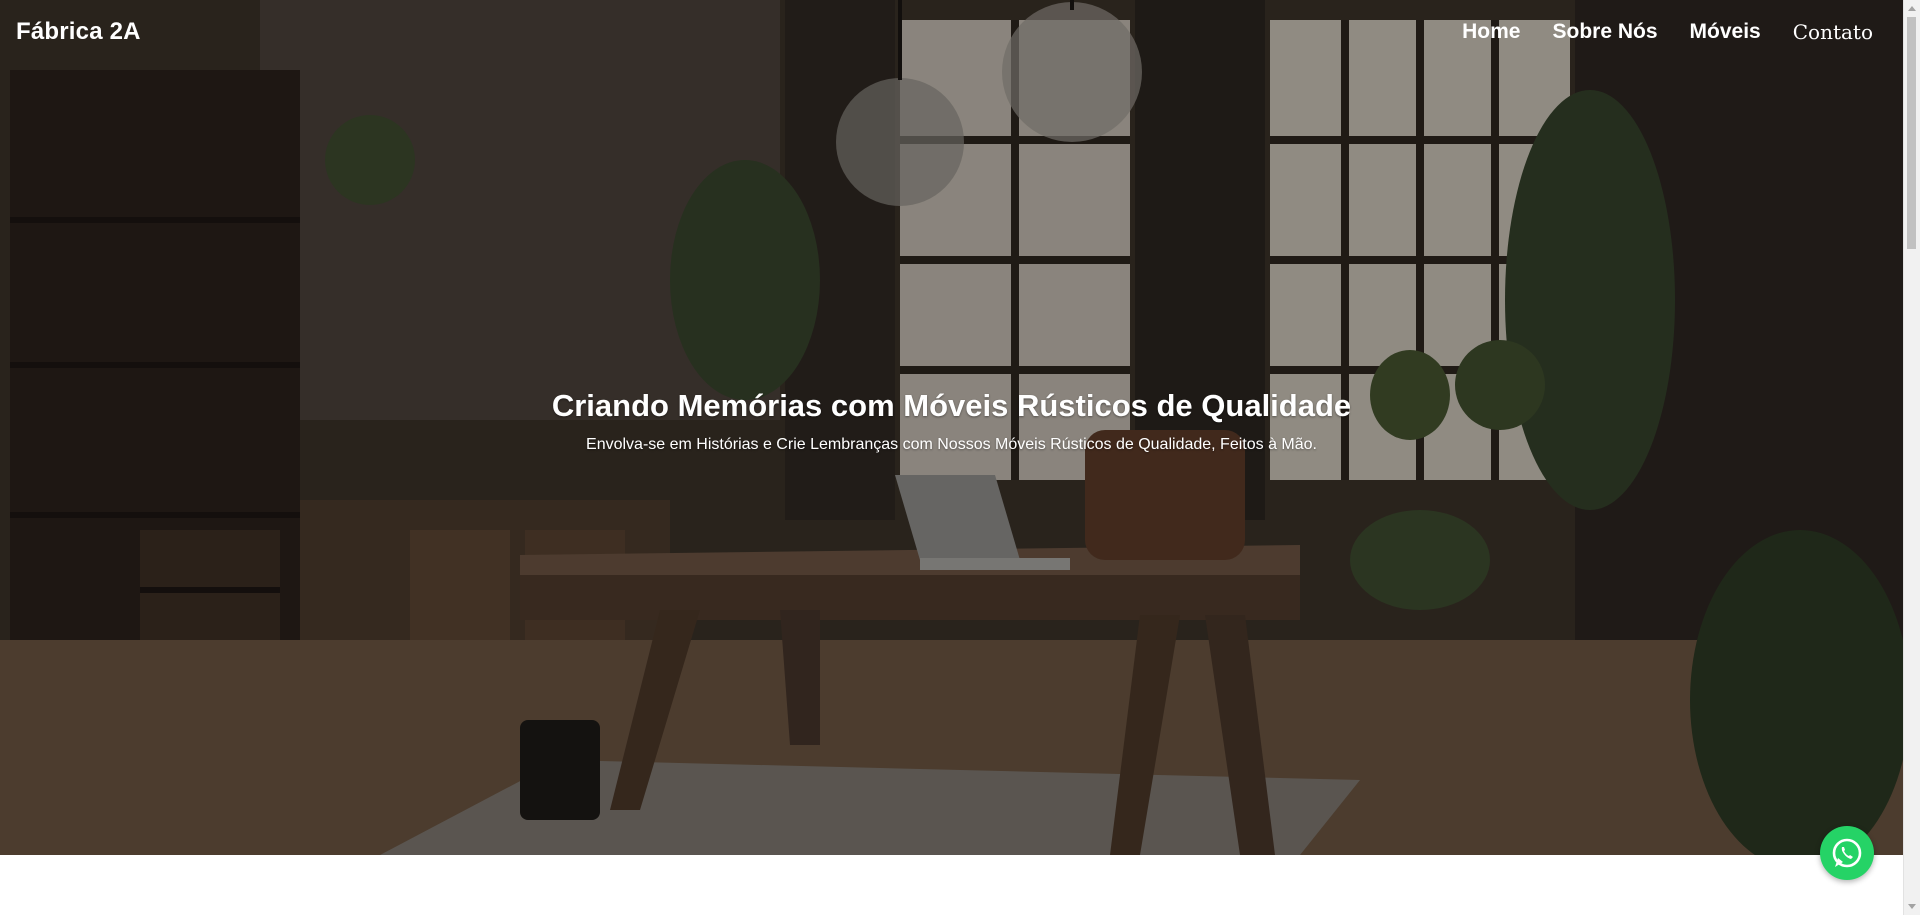 This screenshot has width=1920, height=915. What do you see at coordinates (78, 32) in the screenshot?
I see `logo: Fábrica 2A` at bounding box center [78, 32].